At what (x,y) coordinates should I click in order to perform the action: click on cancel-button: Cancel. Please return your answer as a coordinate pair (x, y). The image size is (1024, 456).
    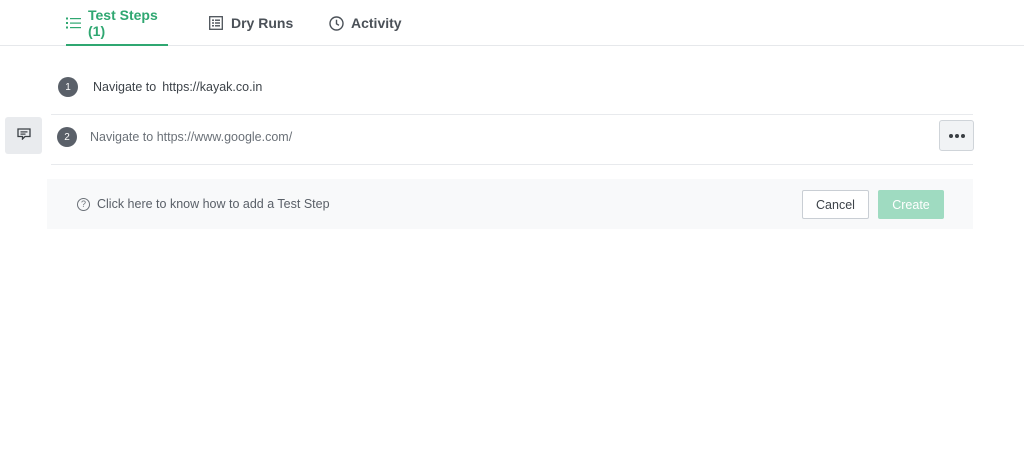
    Looking at the image, I should click on (835, 204).